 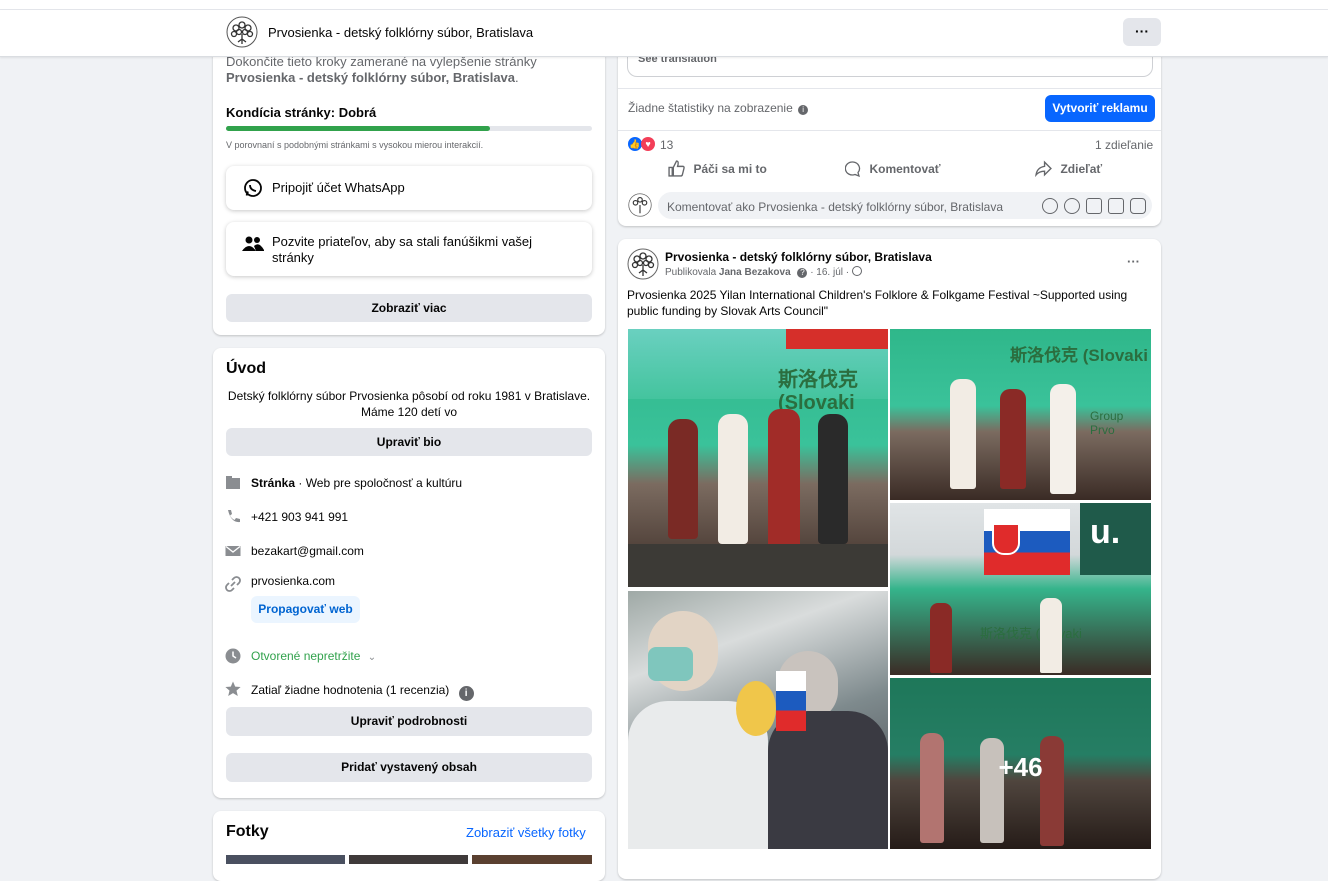 What do you see at coordinates (1116, 206) in the screenshot?
I see `gif-icon` at bounding box center [1116, 206].